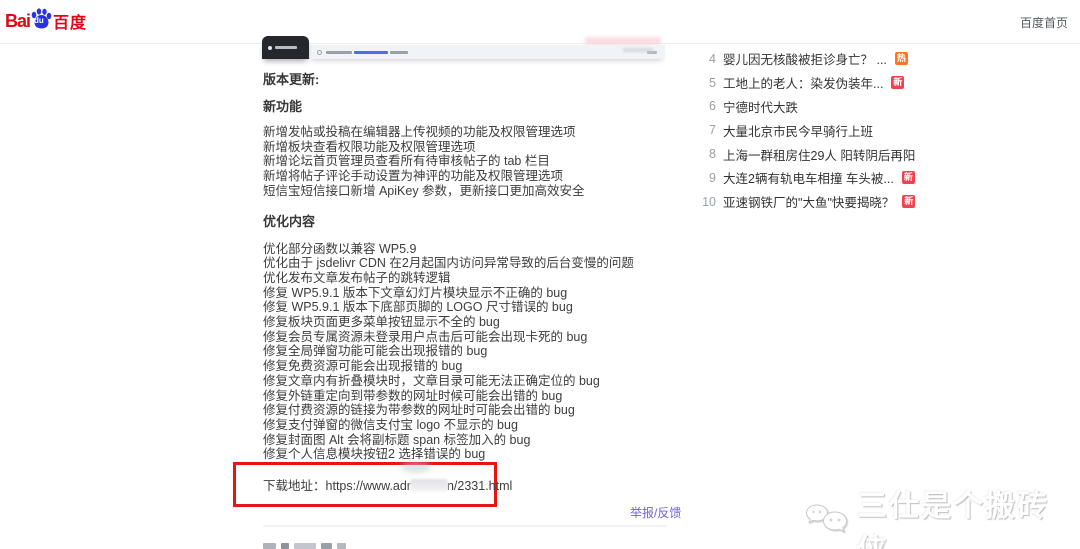  I want to click on article-line: 短信宝短信接口新增 ApiKey 参数，更新接口更加高效安全, so click(424, 190).